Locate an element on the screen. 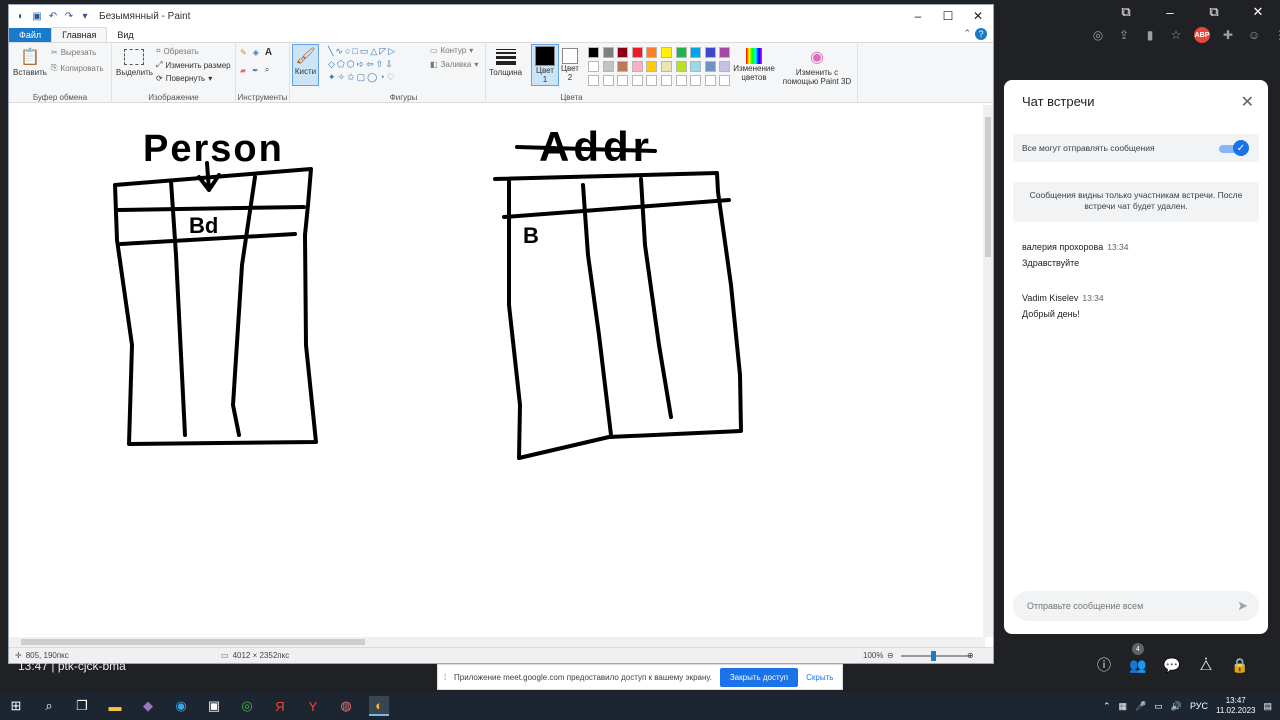 The image size is (1280, 720). visual-studio-icon: ◆ is located at coordinates (148, 706).